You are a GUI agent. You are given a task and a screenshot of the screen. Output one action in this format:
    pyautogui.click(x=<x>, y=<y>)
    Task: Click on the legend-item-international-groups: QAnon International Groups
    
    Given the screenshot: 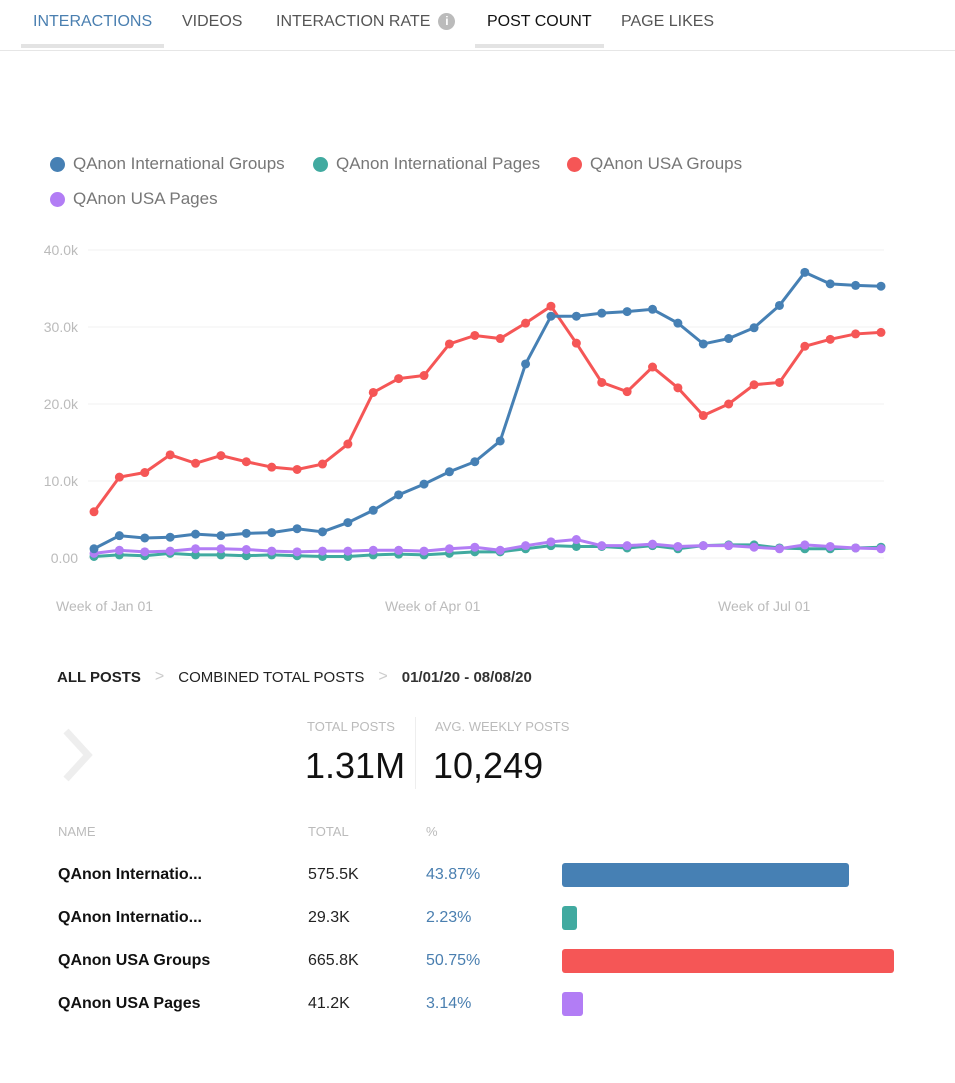 What is the action you would take?
    pyautogui.click(x=167, y=164)
    